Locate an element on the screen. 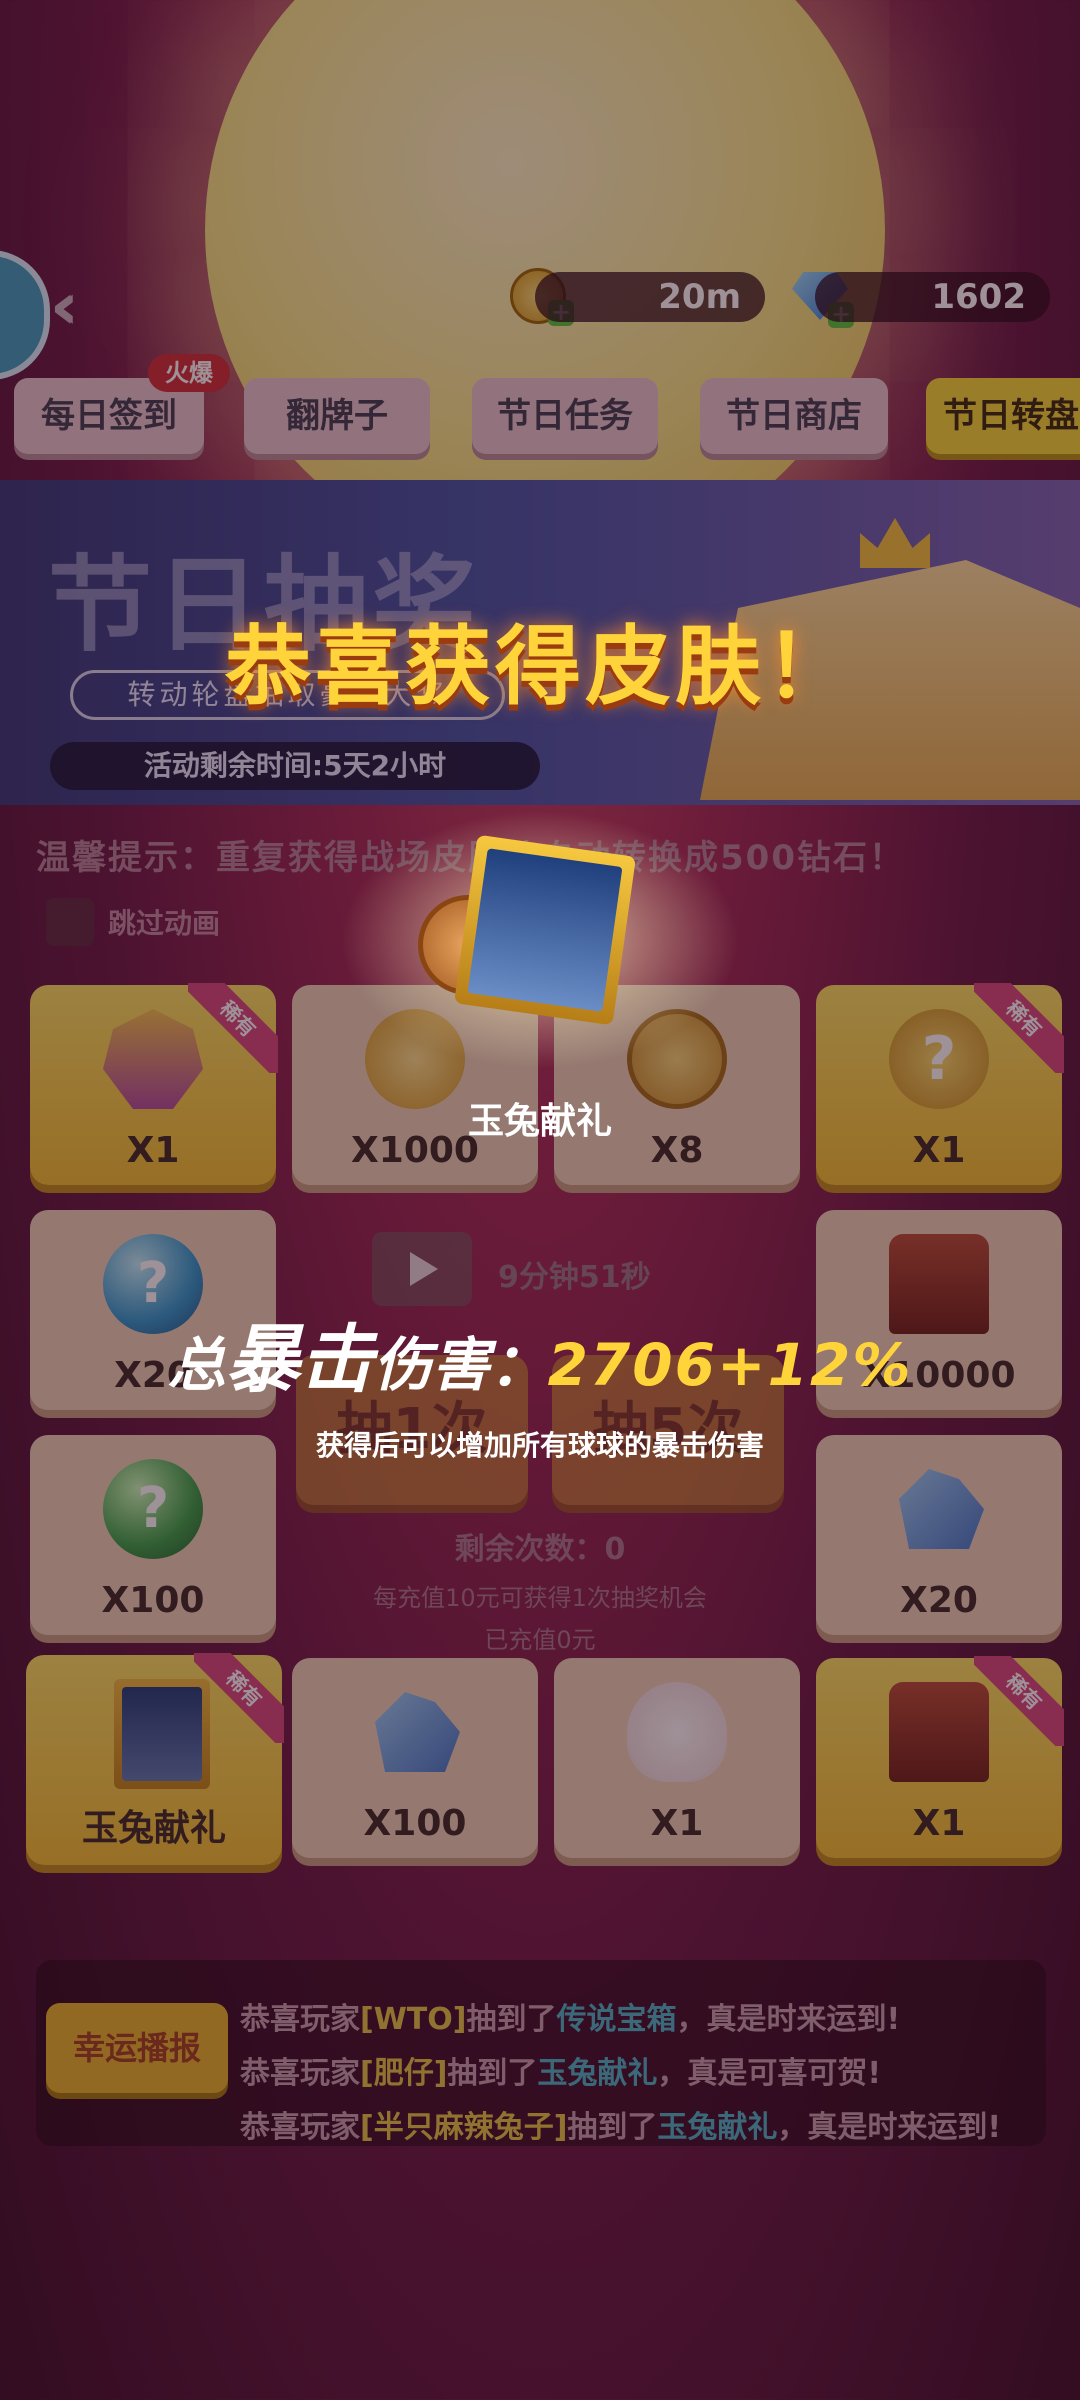  gem-balance: 1602 is located at coordinates (932, 297).